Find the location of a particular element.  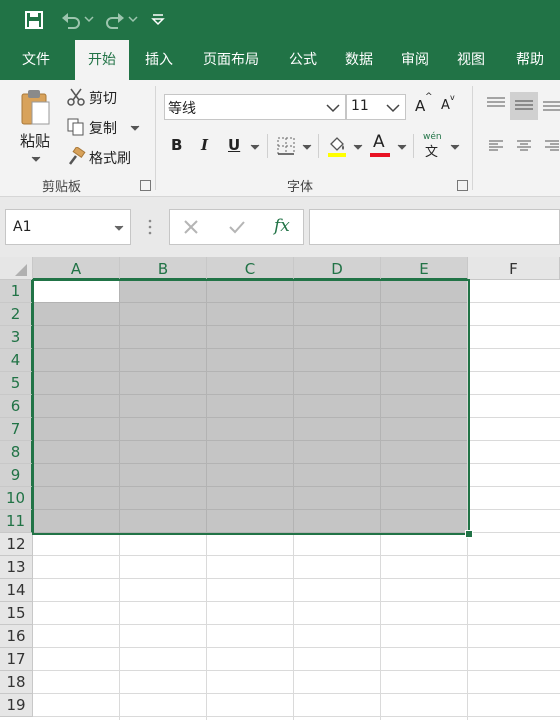

row-header-2: 2 is located at coordinates (16, 314).